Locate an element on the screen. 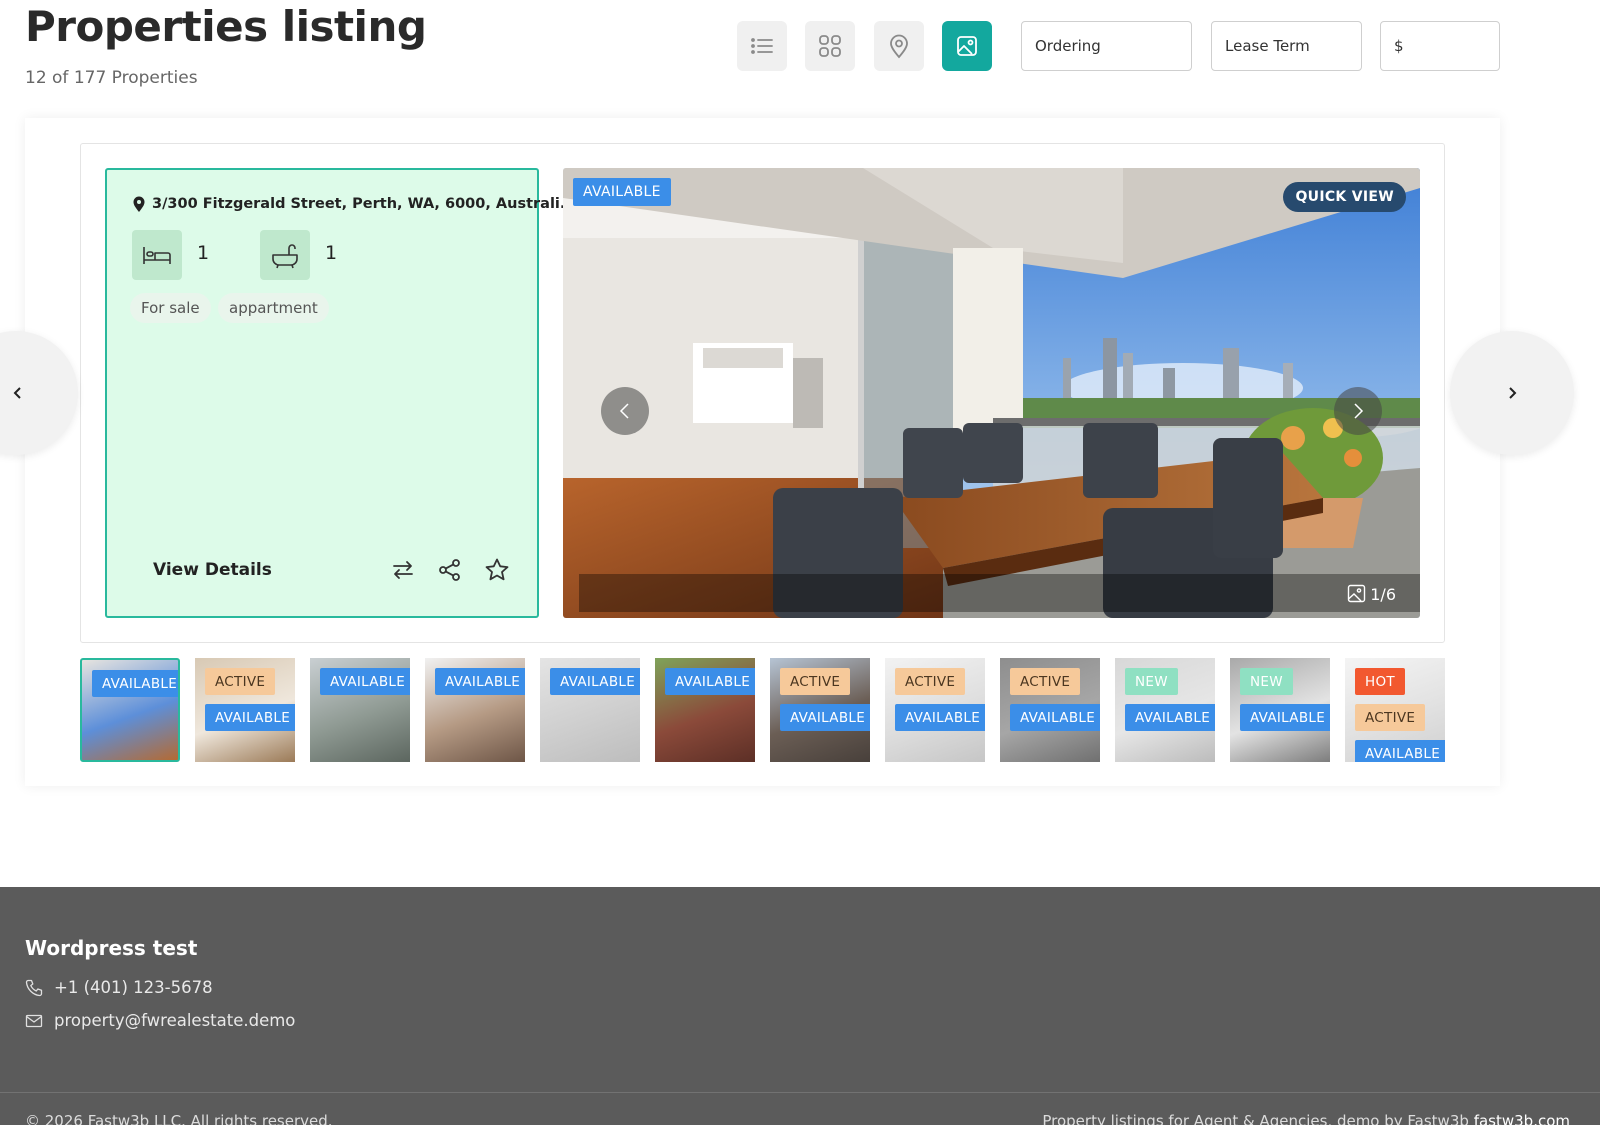  slider-view-button is located at coordinates (967, 46).